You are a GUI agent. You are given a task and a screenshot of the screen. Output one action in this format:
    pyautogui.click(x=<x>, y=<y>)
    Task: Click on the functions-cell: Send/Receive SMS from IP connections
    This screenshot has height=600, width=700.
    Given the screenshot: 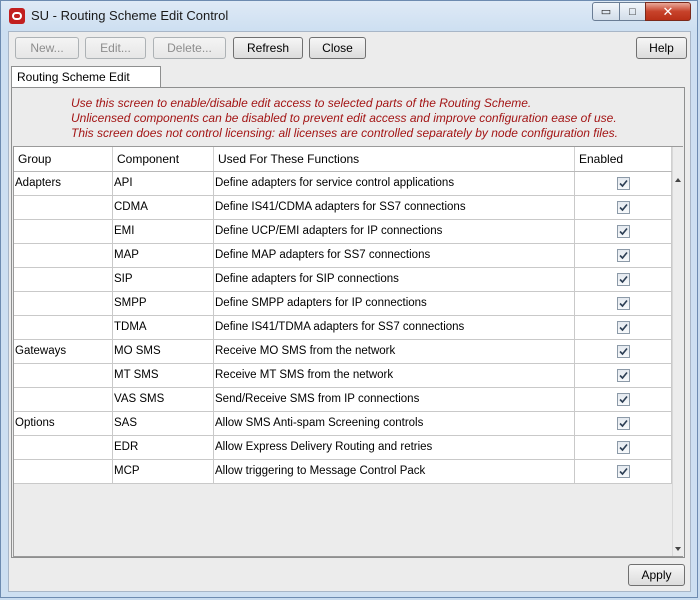 What is the action you would take?
    pyautogui.click(x=394, y=399)
    